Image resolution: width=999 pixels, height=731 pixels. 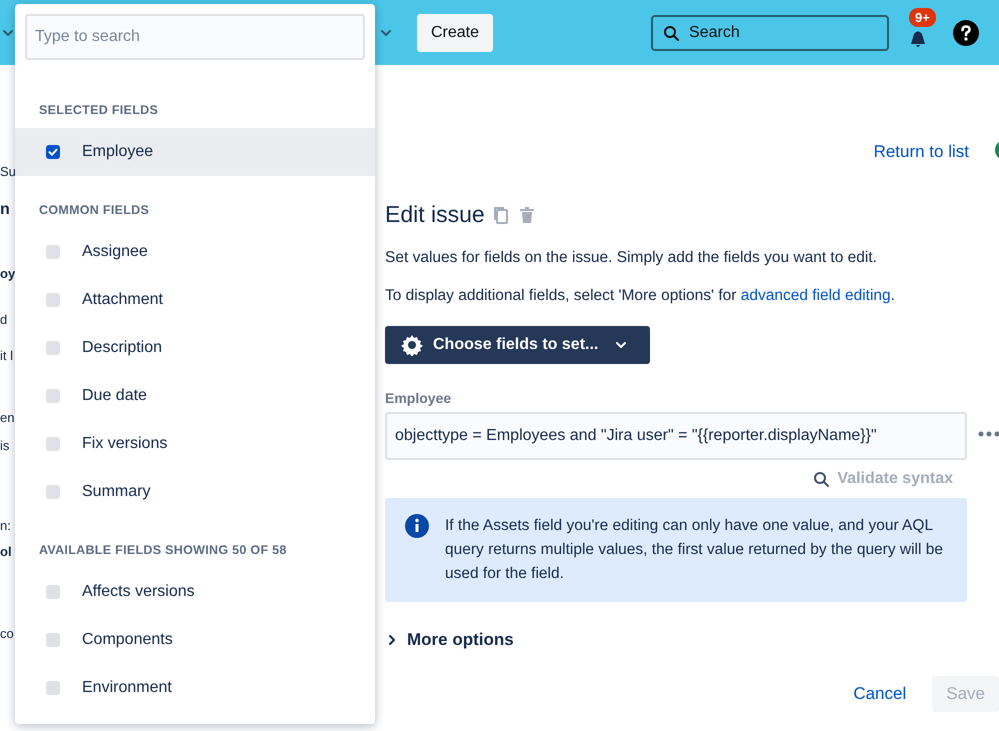 What do you see at coordinates (195, 300) in the screenshot?
I see `field-option: Attachment` at bounding box center [195, 300].